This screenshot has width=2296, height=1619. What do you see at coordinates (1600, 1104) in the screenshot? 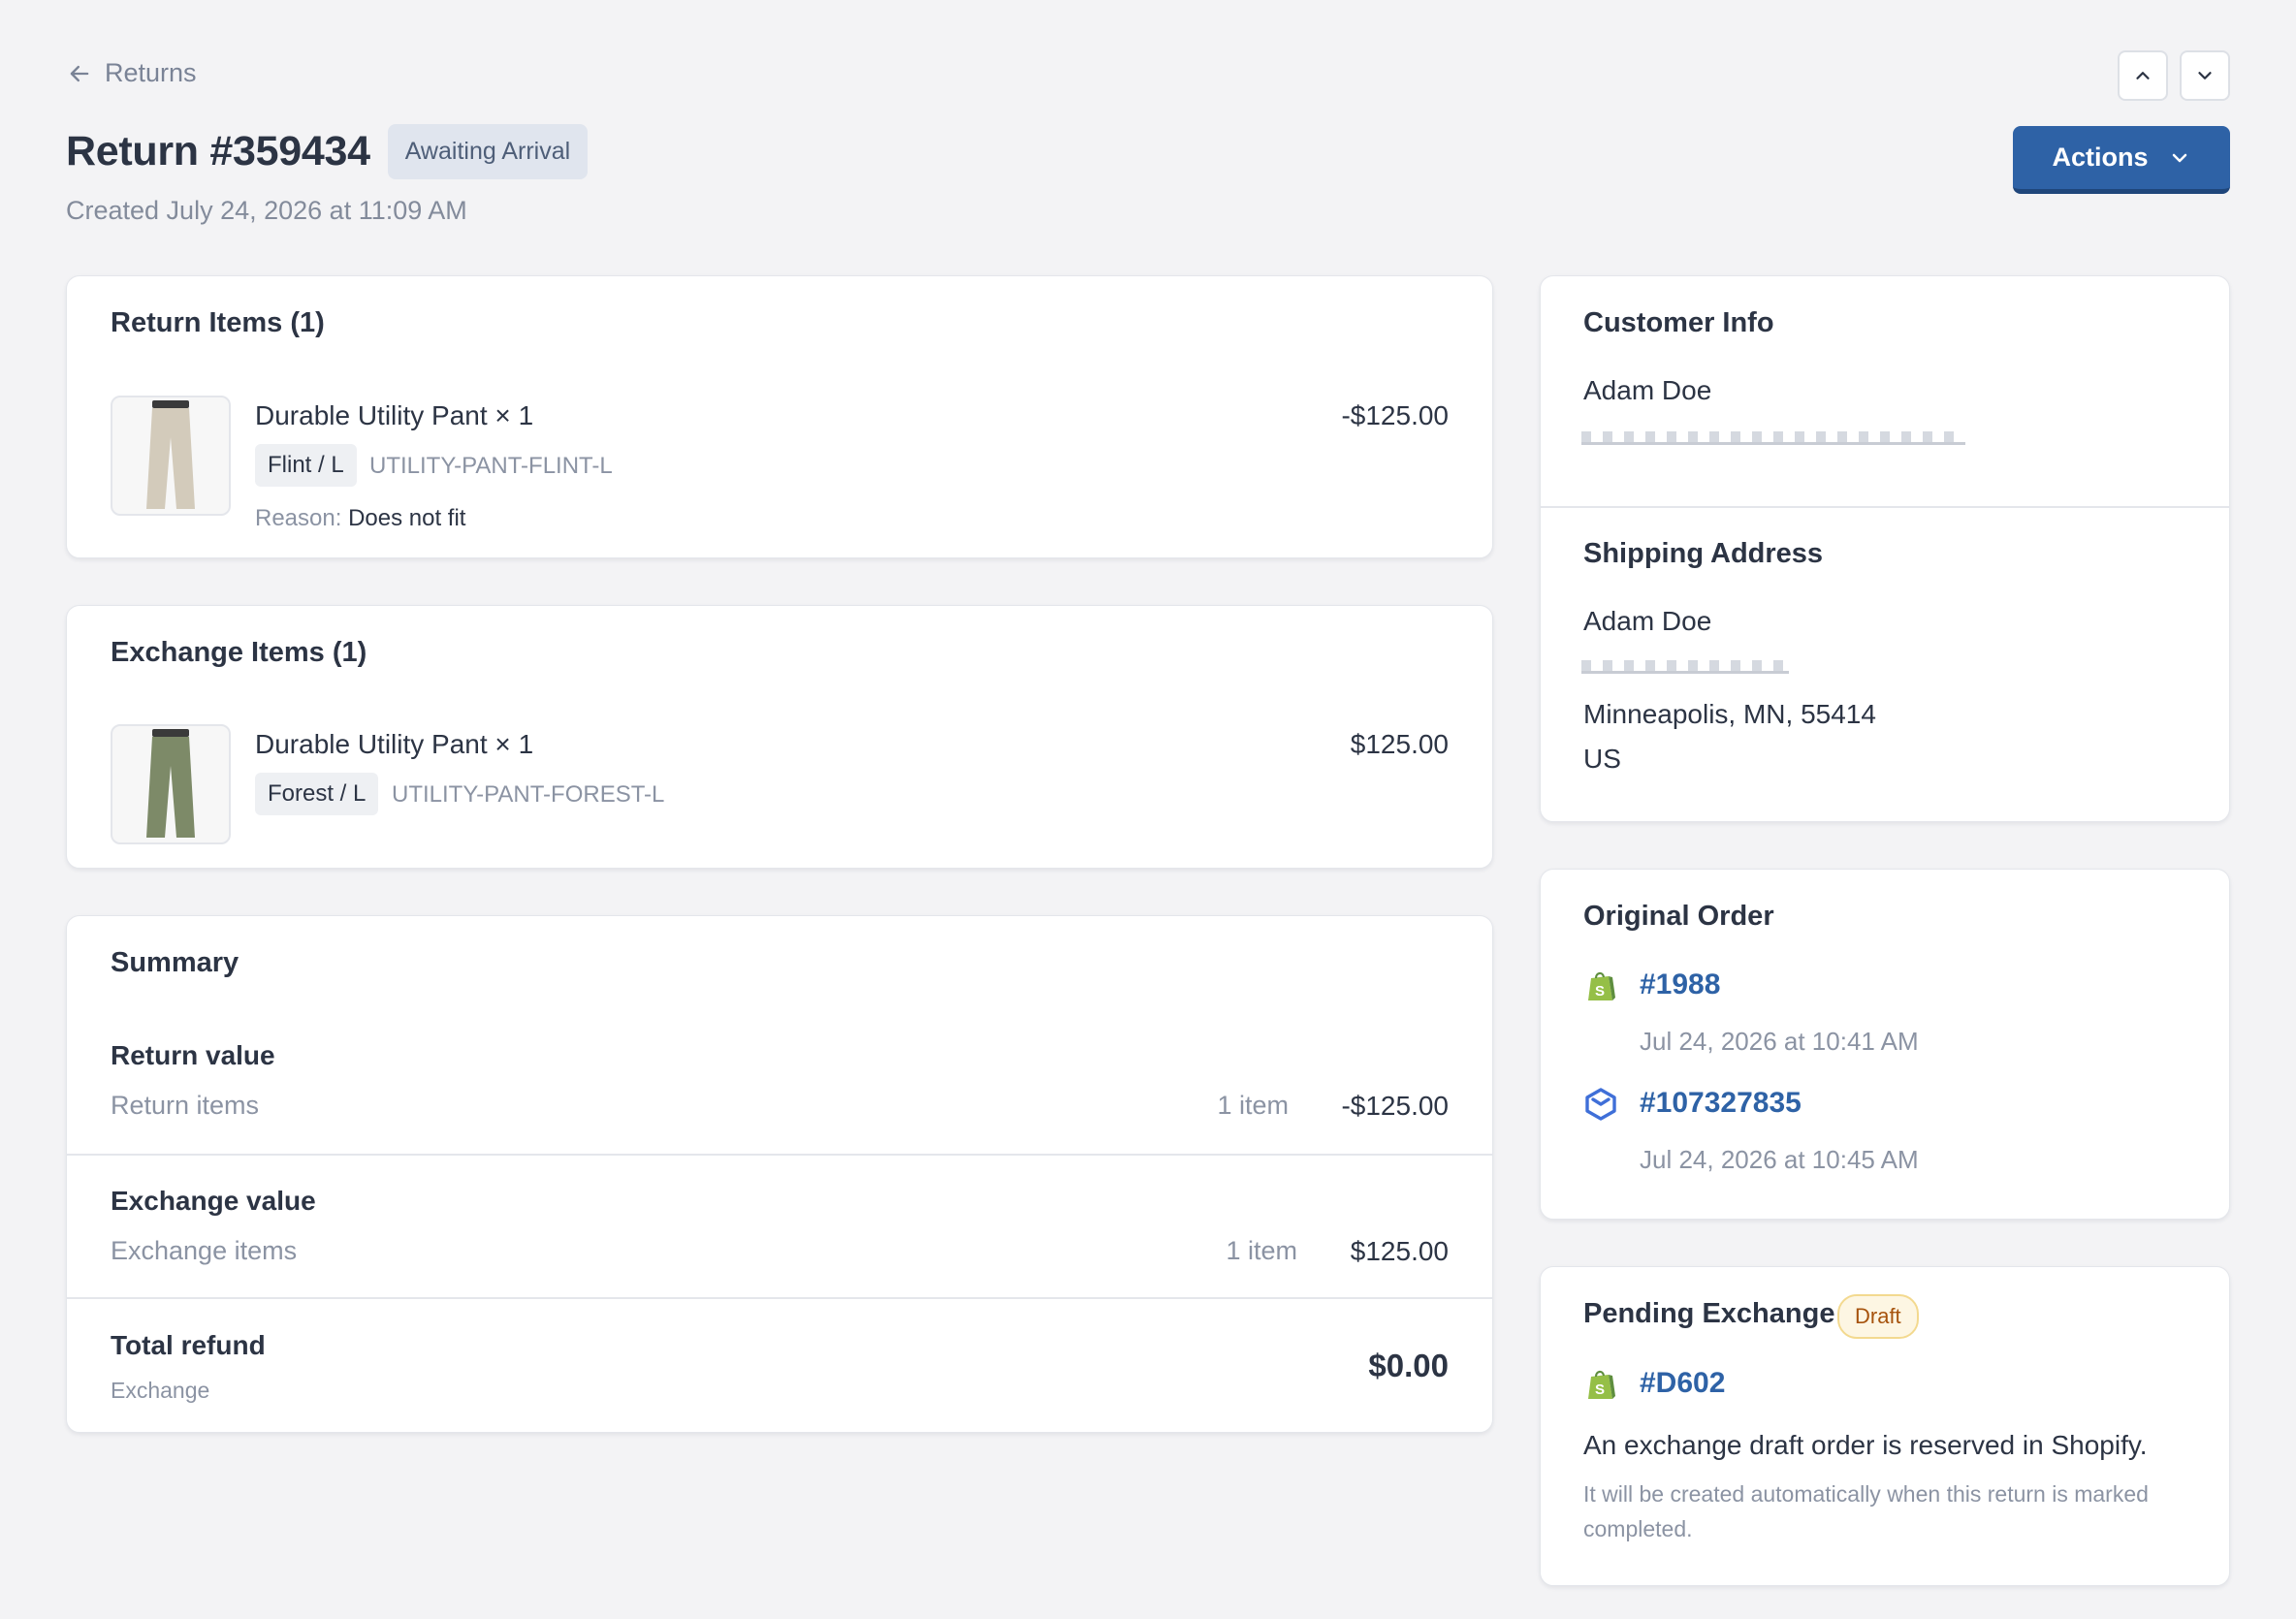
I see `shipbob-icon` at bounding box center [1600, 1104].